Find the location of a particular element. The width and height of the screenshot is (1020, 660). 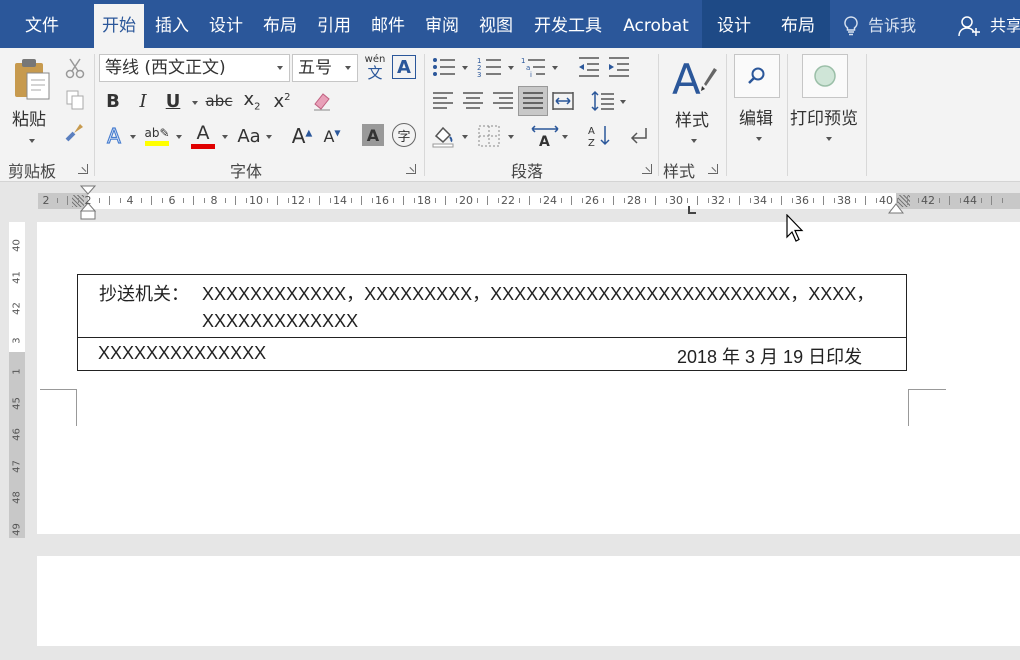

cut-button is located at coordinates (75, 68).